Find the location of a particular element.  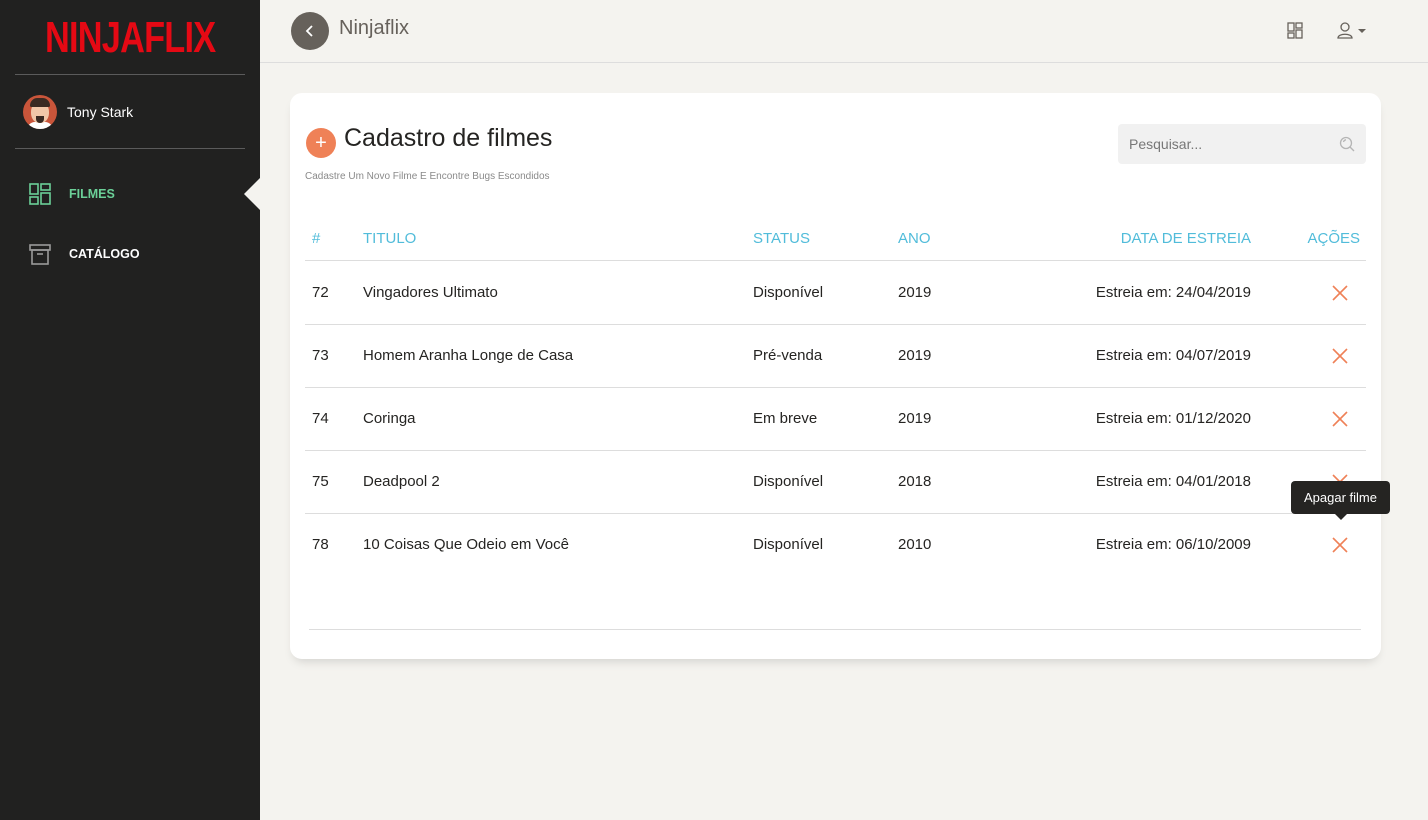

delete-tooltip: Apagar filme is located at coordinates (1340, 500).